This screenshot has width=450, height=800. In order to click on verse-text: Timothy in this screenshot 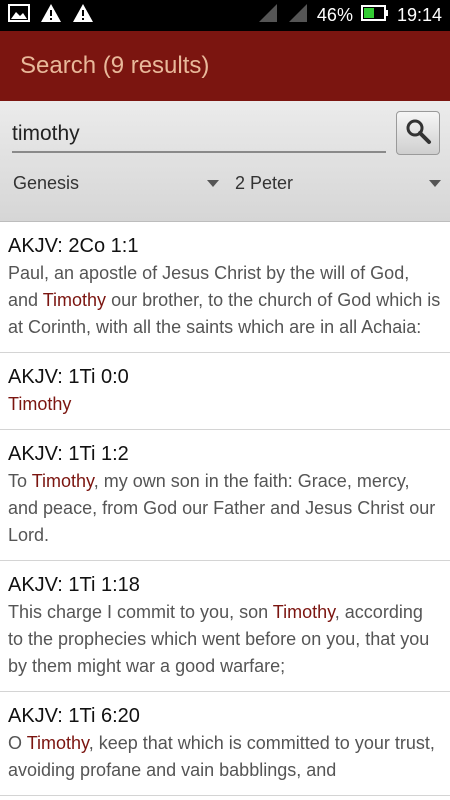, I will do `click(225, 404)`.